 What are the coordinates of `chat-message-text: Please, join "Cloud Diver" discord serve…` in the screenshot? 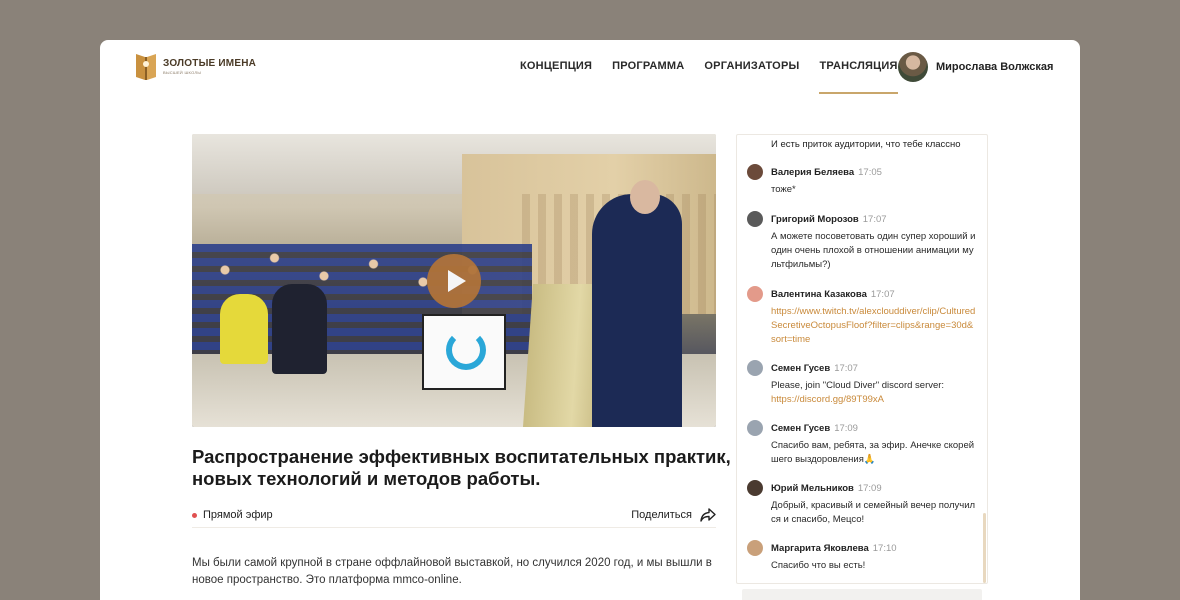 It's located at (858, 385).